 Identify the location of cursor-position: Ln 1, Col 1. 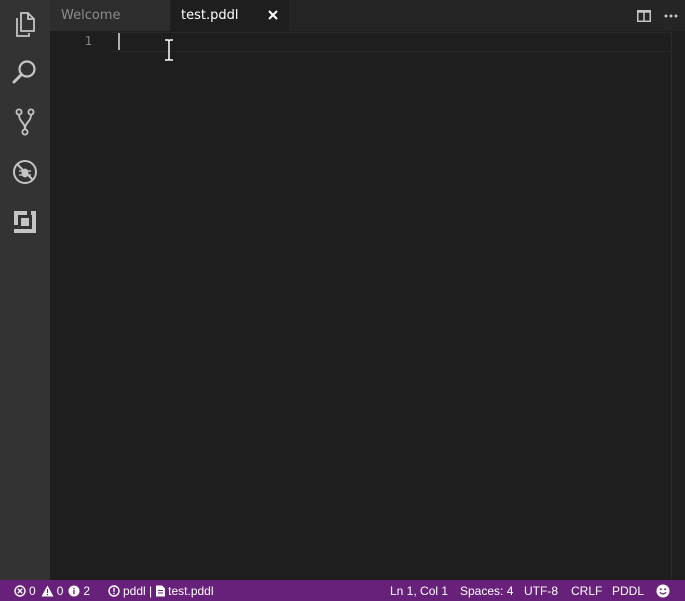
(419, 590).